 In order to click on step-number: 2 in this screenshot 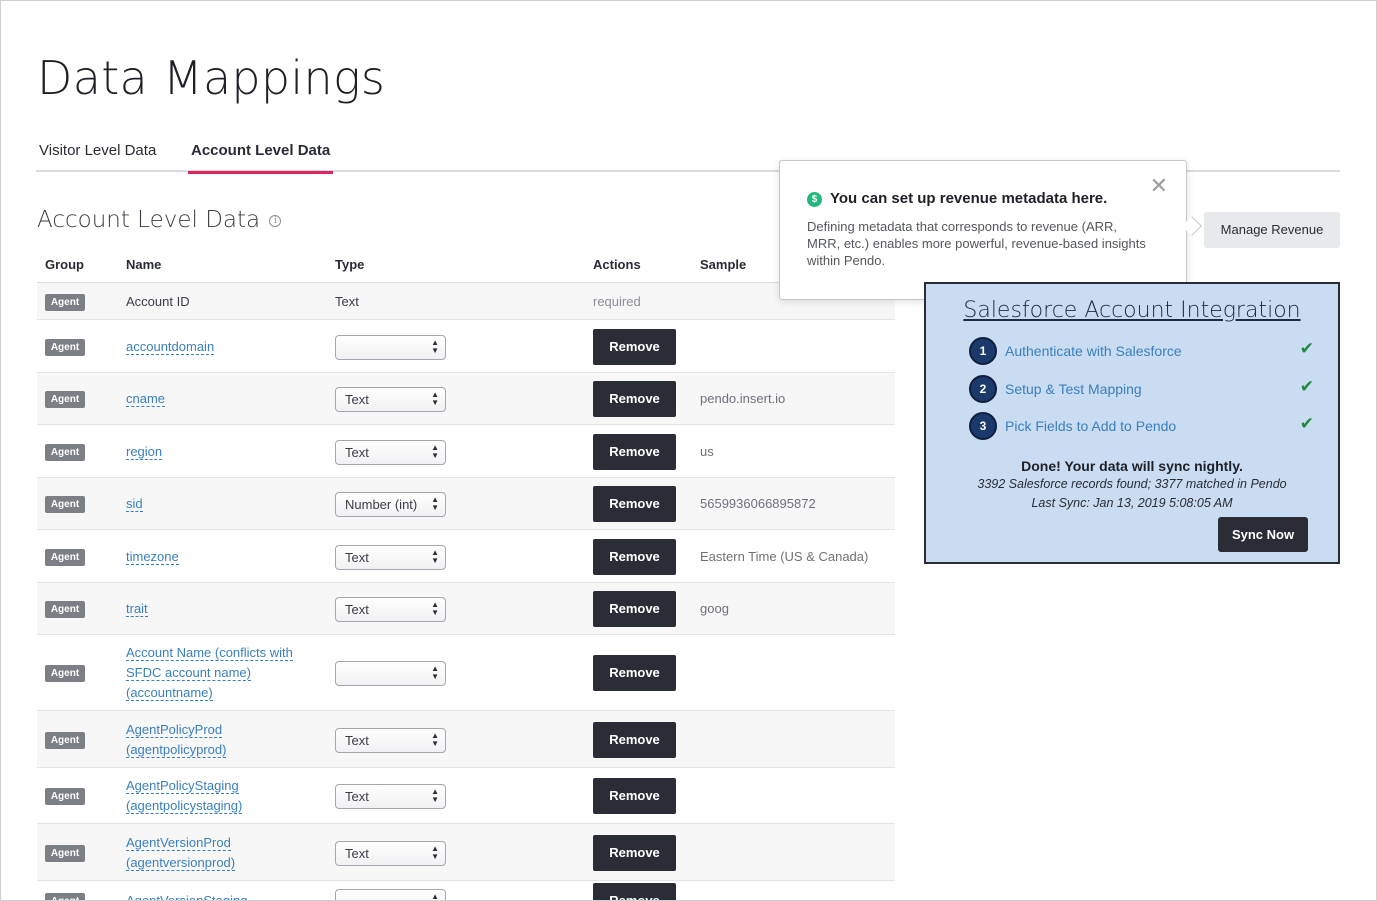, I will do `click(983, 389)`.